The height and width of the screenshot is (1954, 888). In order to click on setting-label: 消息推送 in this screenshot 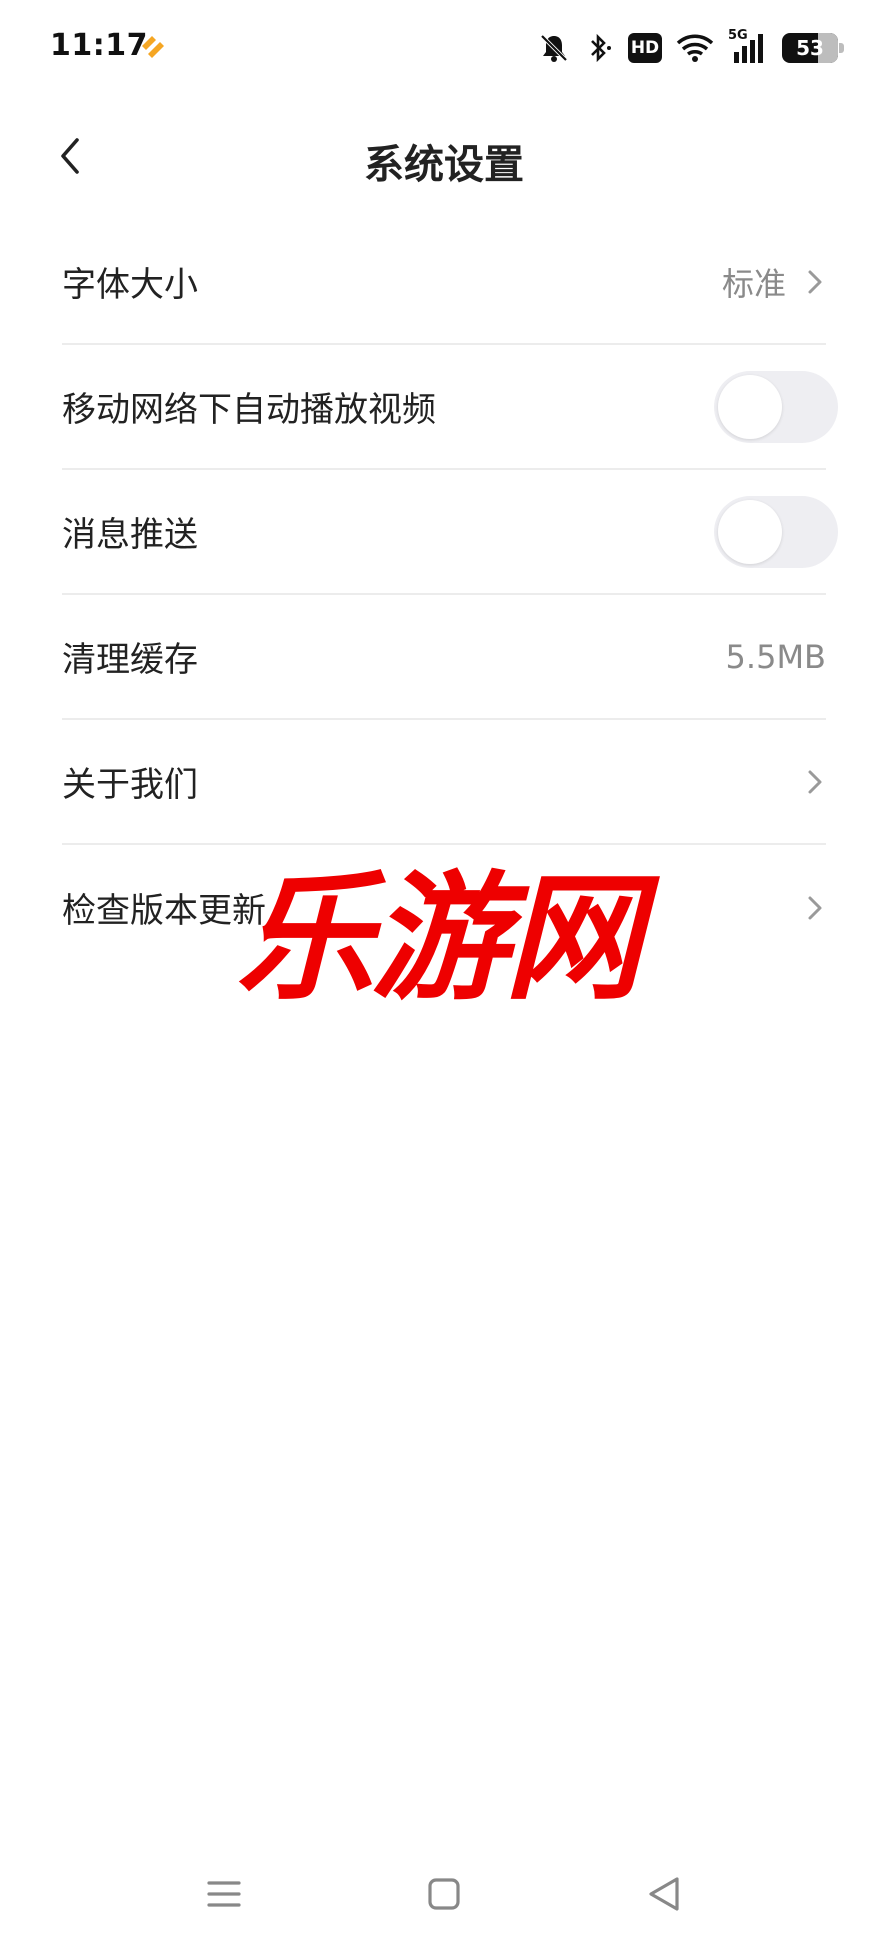, I will do `click(130, 535)`.